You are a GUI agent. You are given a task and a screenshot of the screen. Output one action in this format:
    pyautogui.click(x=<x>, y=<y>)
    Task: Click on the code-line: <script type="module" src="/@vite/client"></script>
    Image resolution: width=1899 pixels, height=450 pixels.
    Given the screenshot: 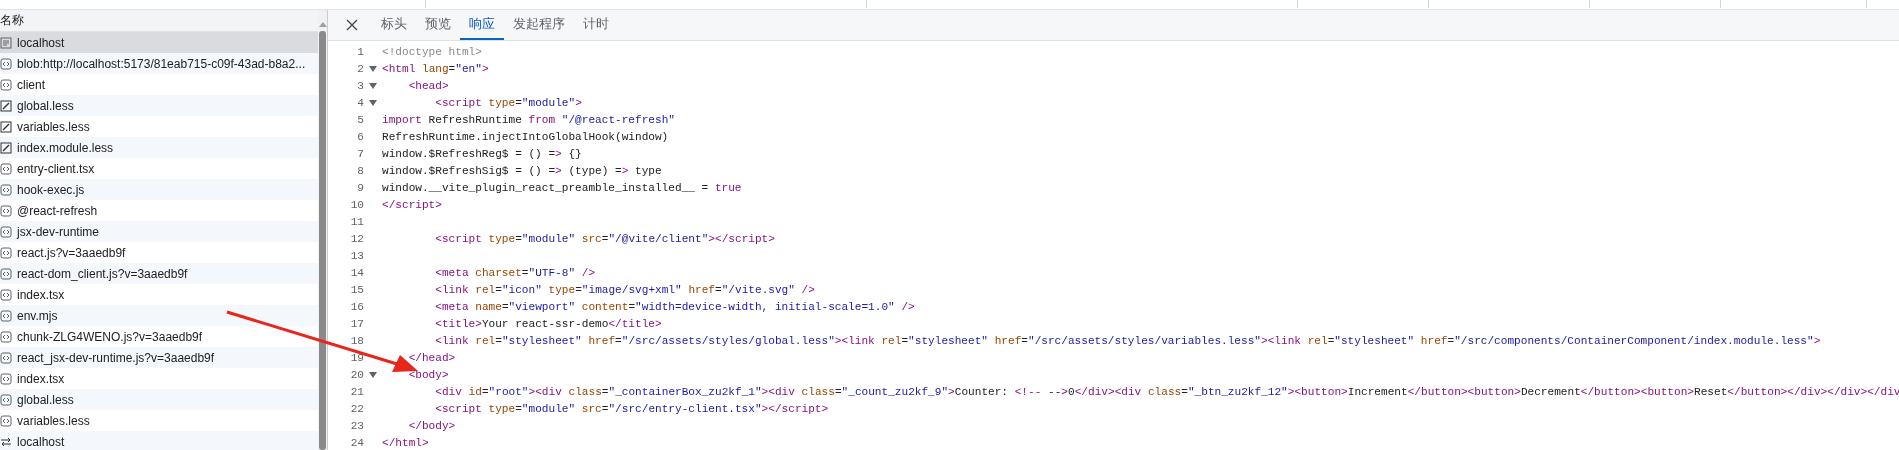 What is the action you would take?
    pyautogui.click(x=604, y=238)
    